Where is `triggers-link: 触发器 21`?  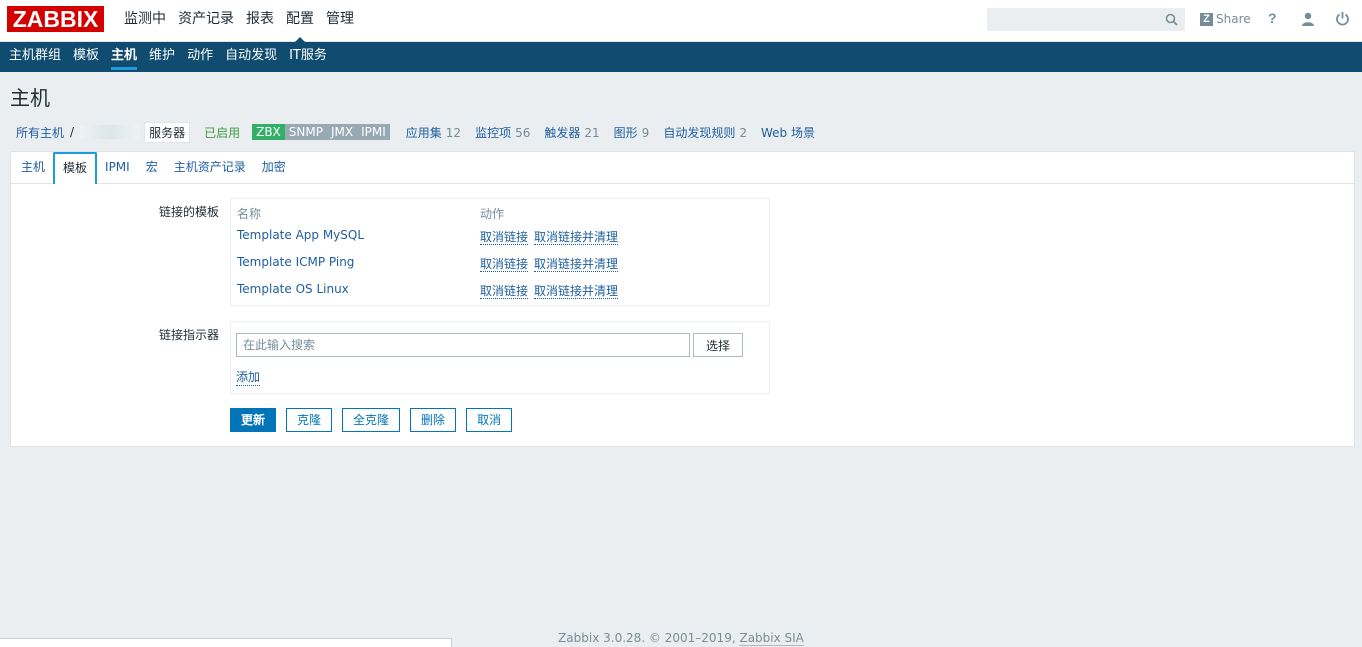
triggers-link: 触发器 21 is located at coordinates (571, 132).